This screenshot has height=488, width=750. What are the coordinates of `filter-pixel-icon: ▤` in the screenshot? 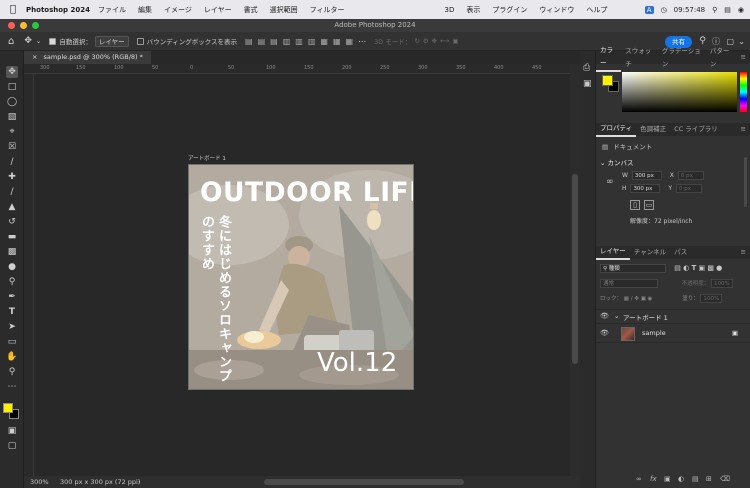 It's located at (677, 268).